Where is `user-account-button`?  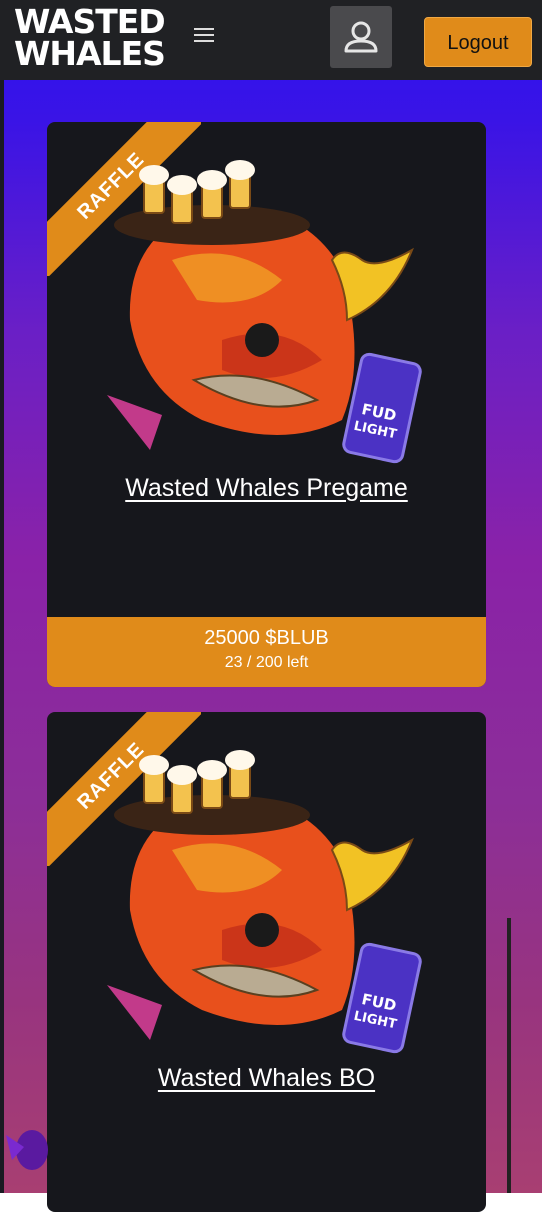
user-account-button is located at coordinates (361, 37).